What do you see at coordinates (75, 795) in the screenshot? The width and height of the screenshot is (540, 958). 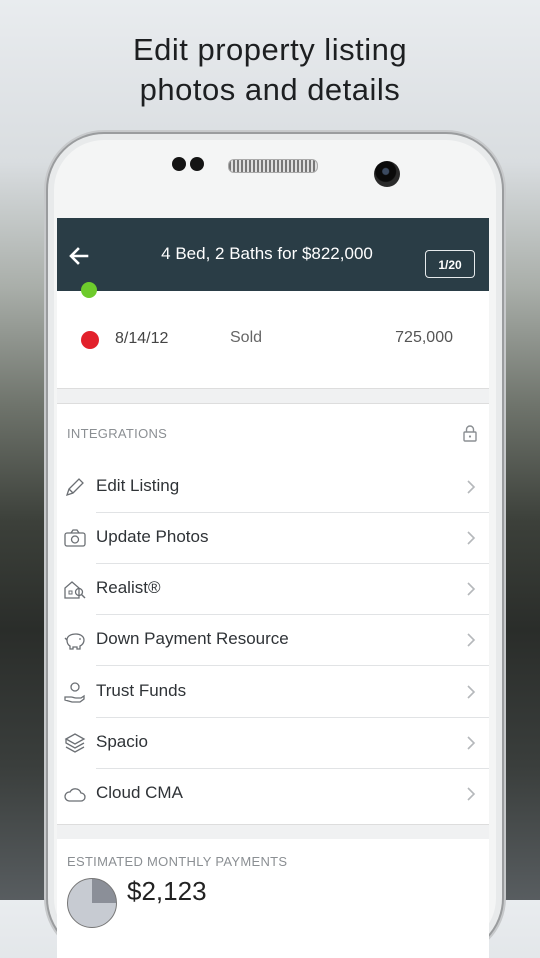 I see `cloud-icon` at bounding box center [75, 795].